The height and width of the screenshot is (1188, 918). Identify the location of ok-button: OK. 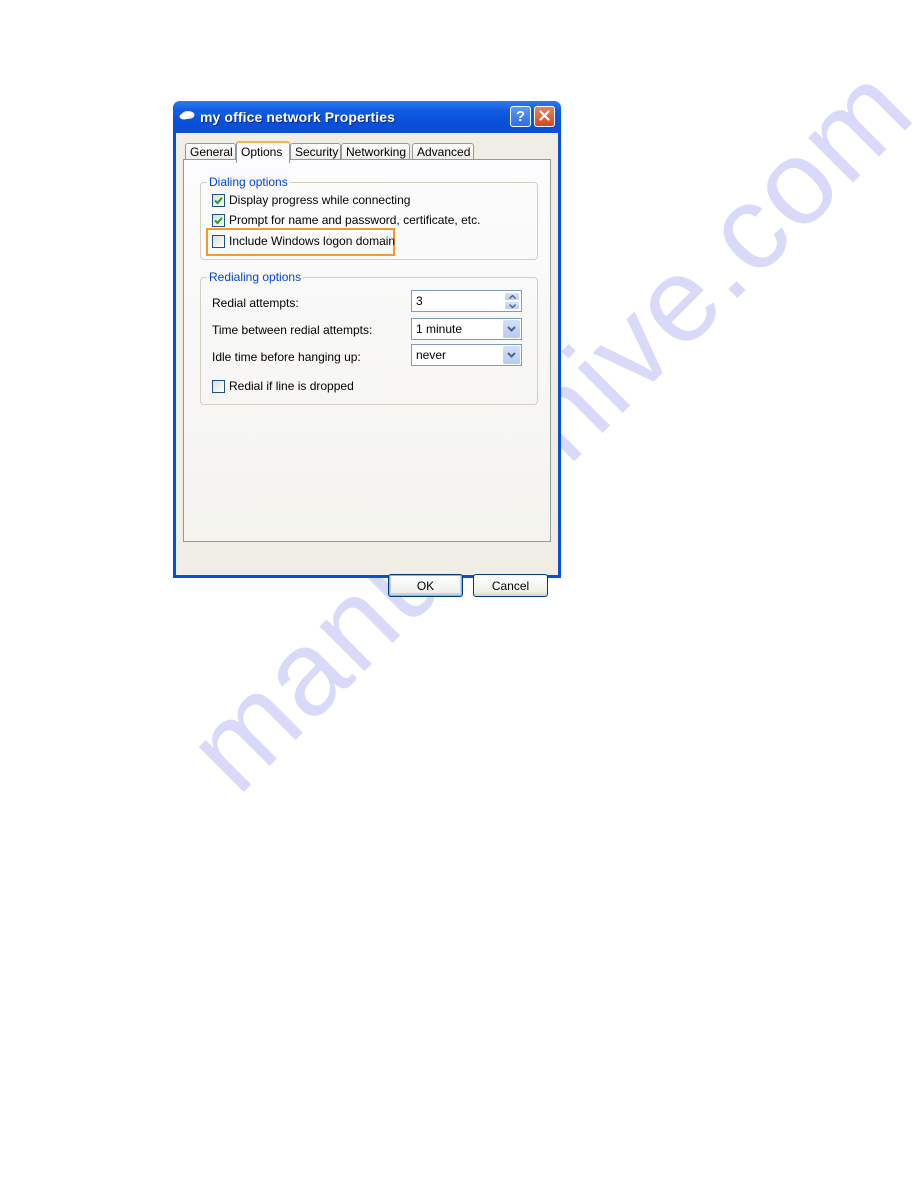
(425, 585).